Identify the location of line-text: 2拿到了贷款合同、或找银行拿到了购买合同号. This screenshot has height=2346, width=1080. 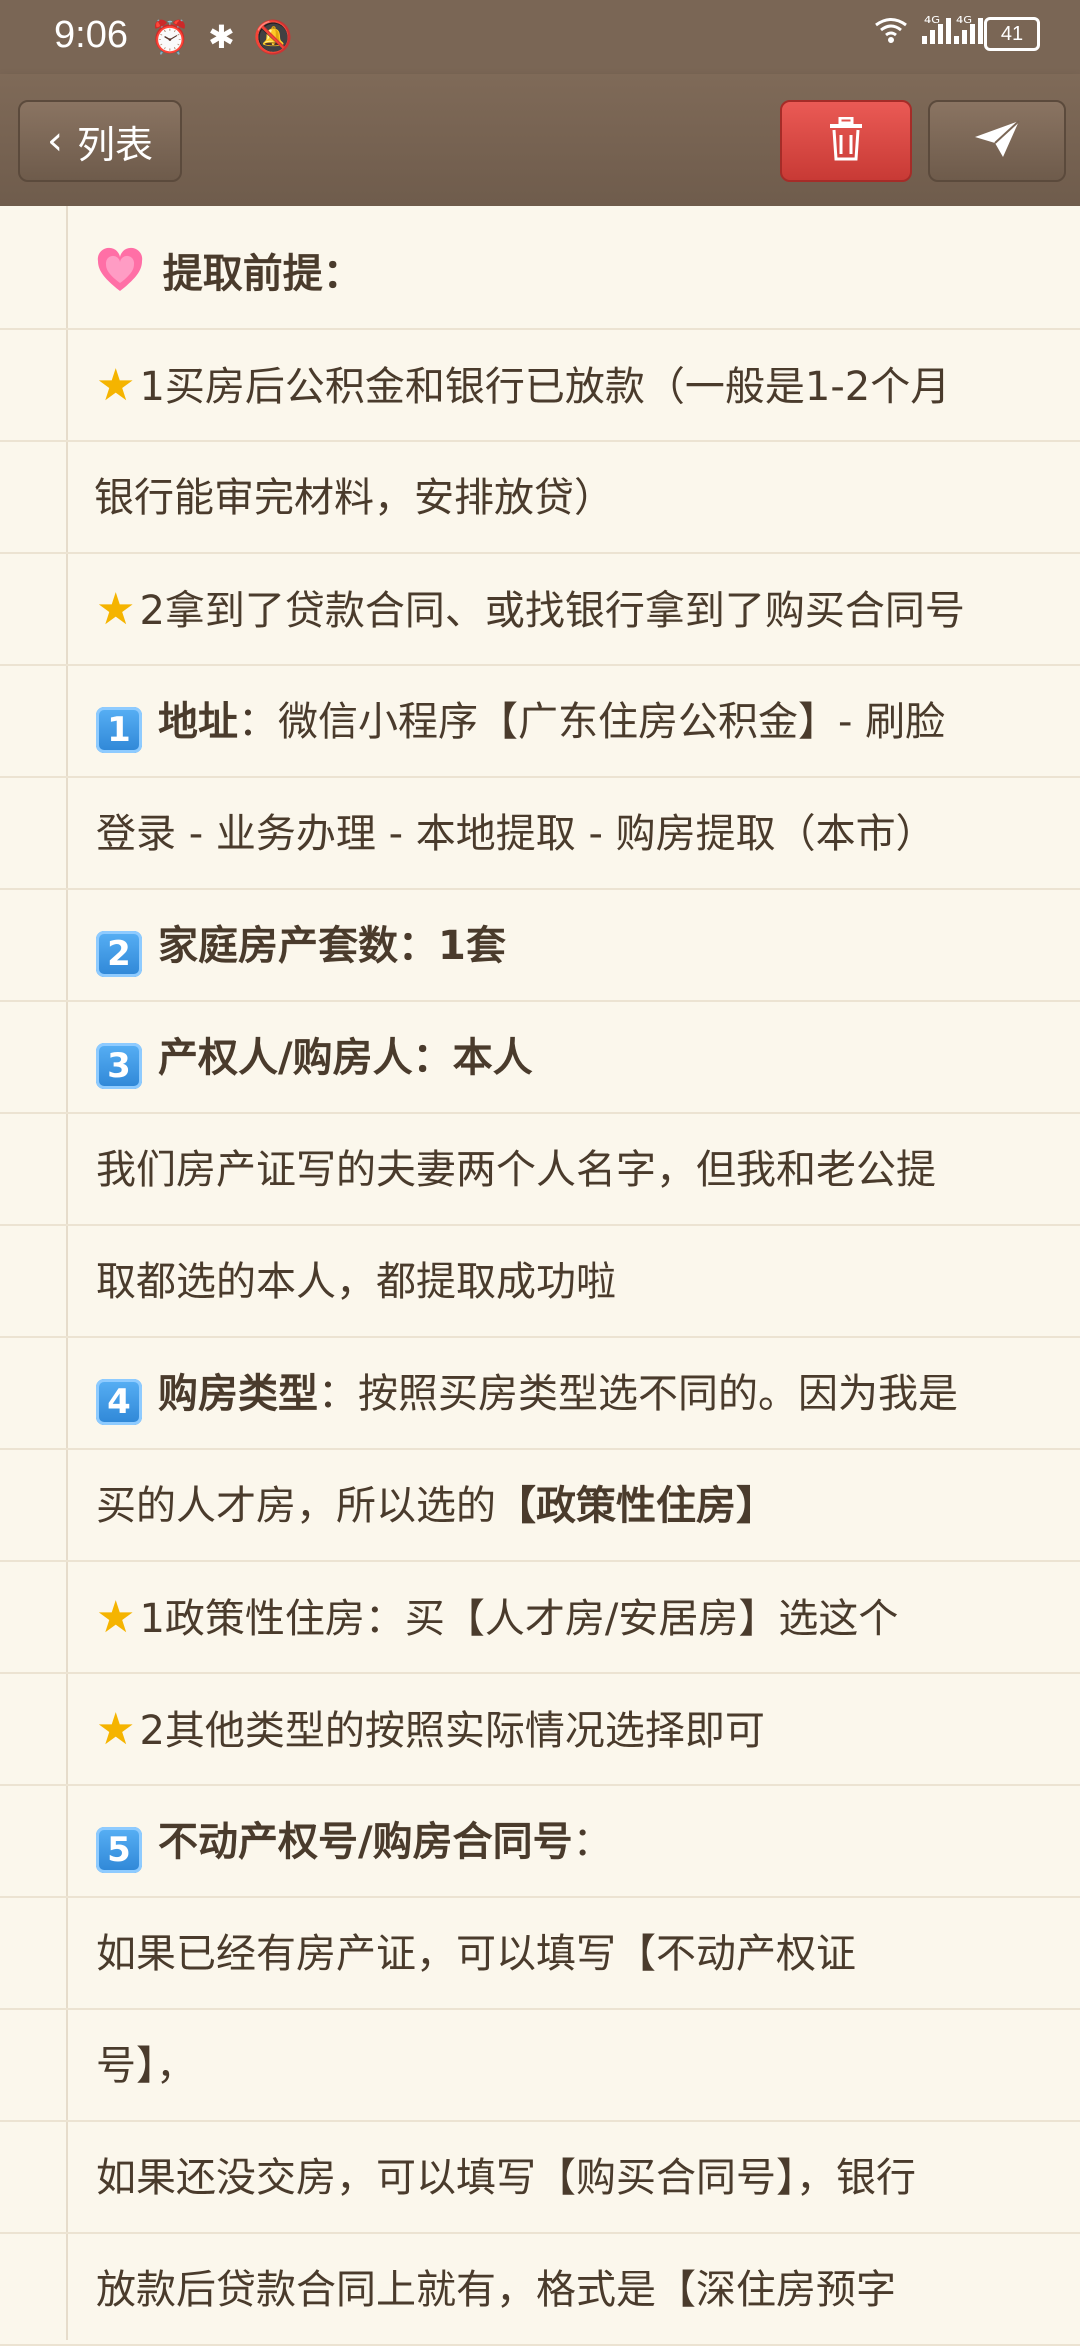
(552, 611).